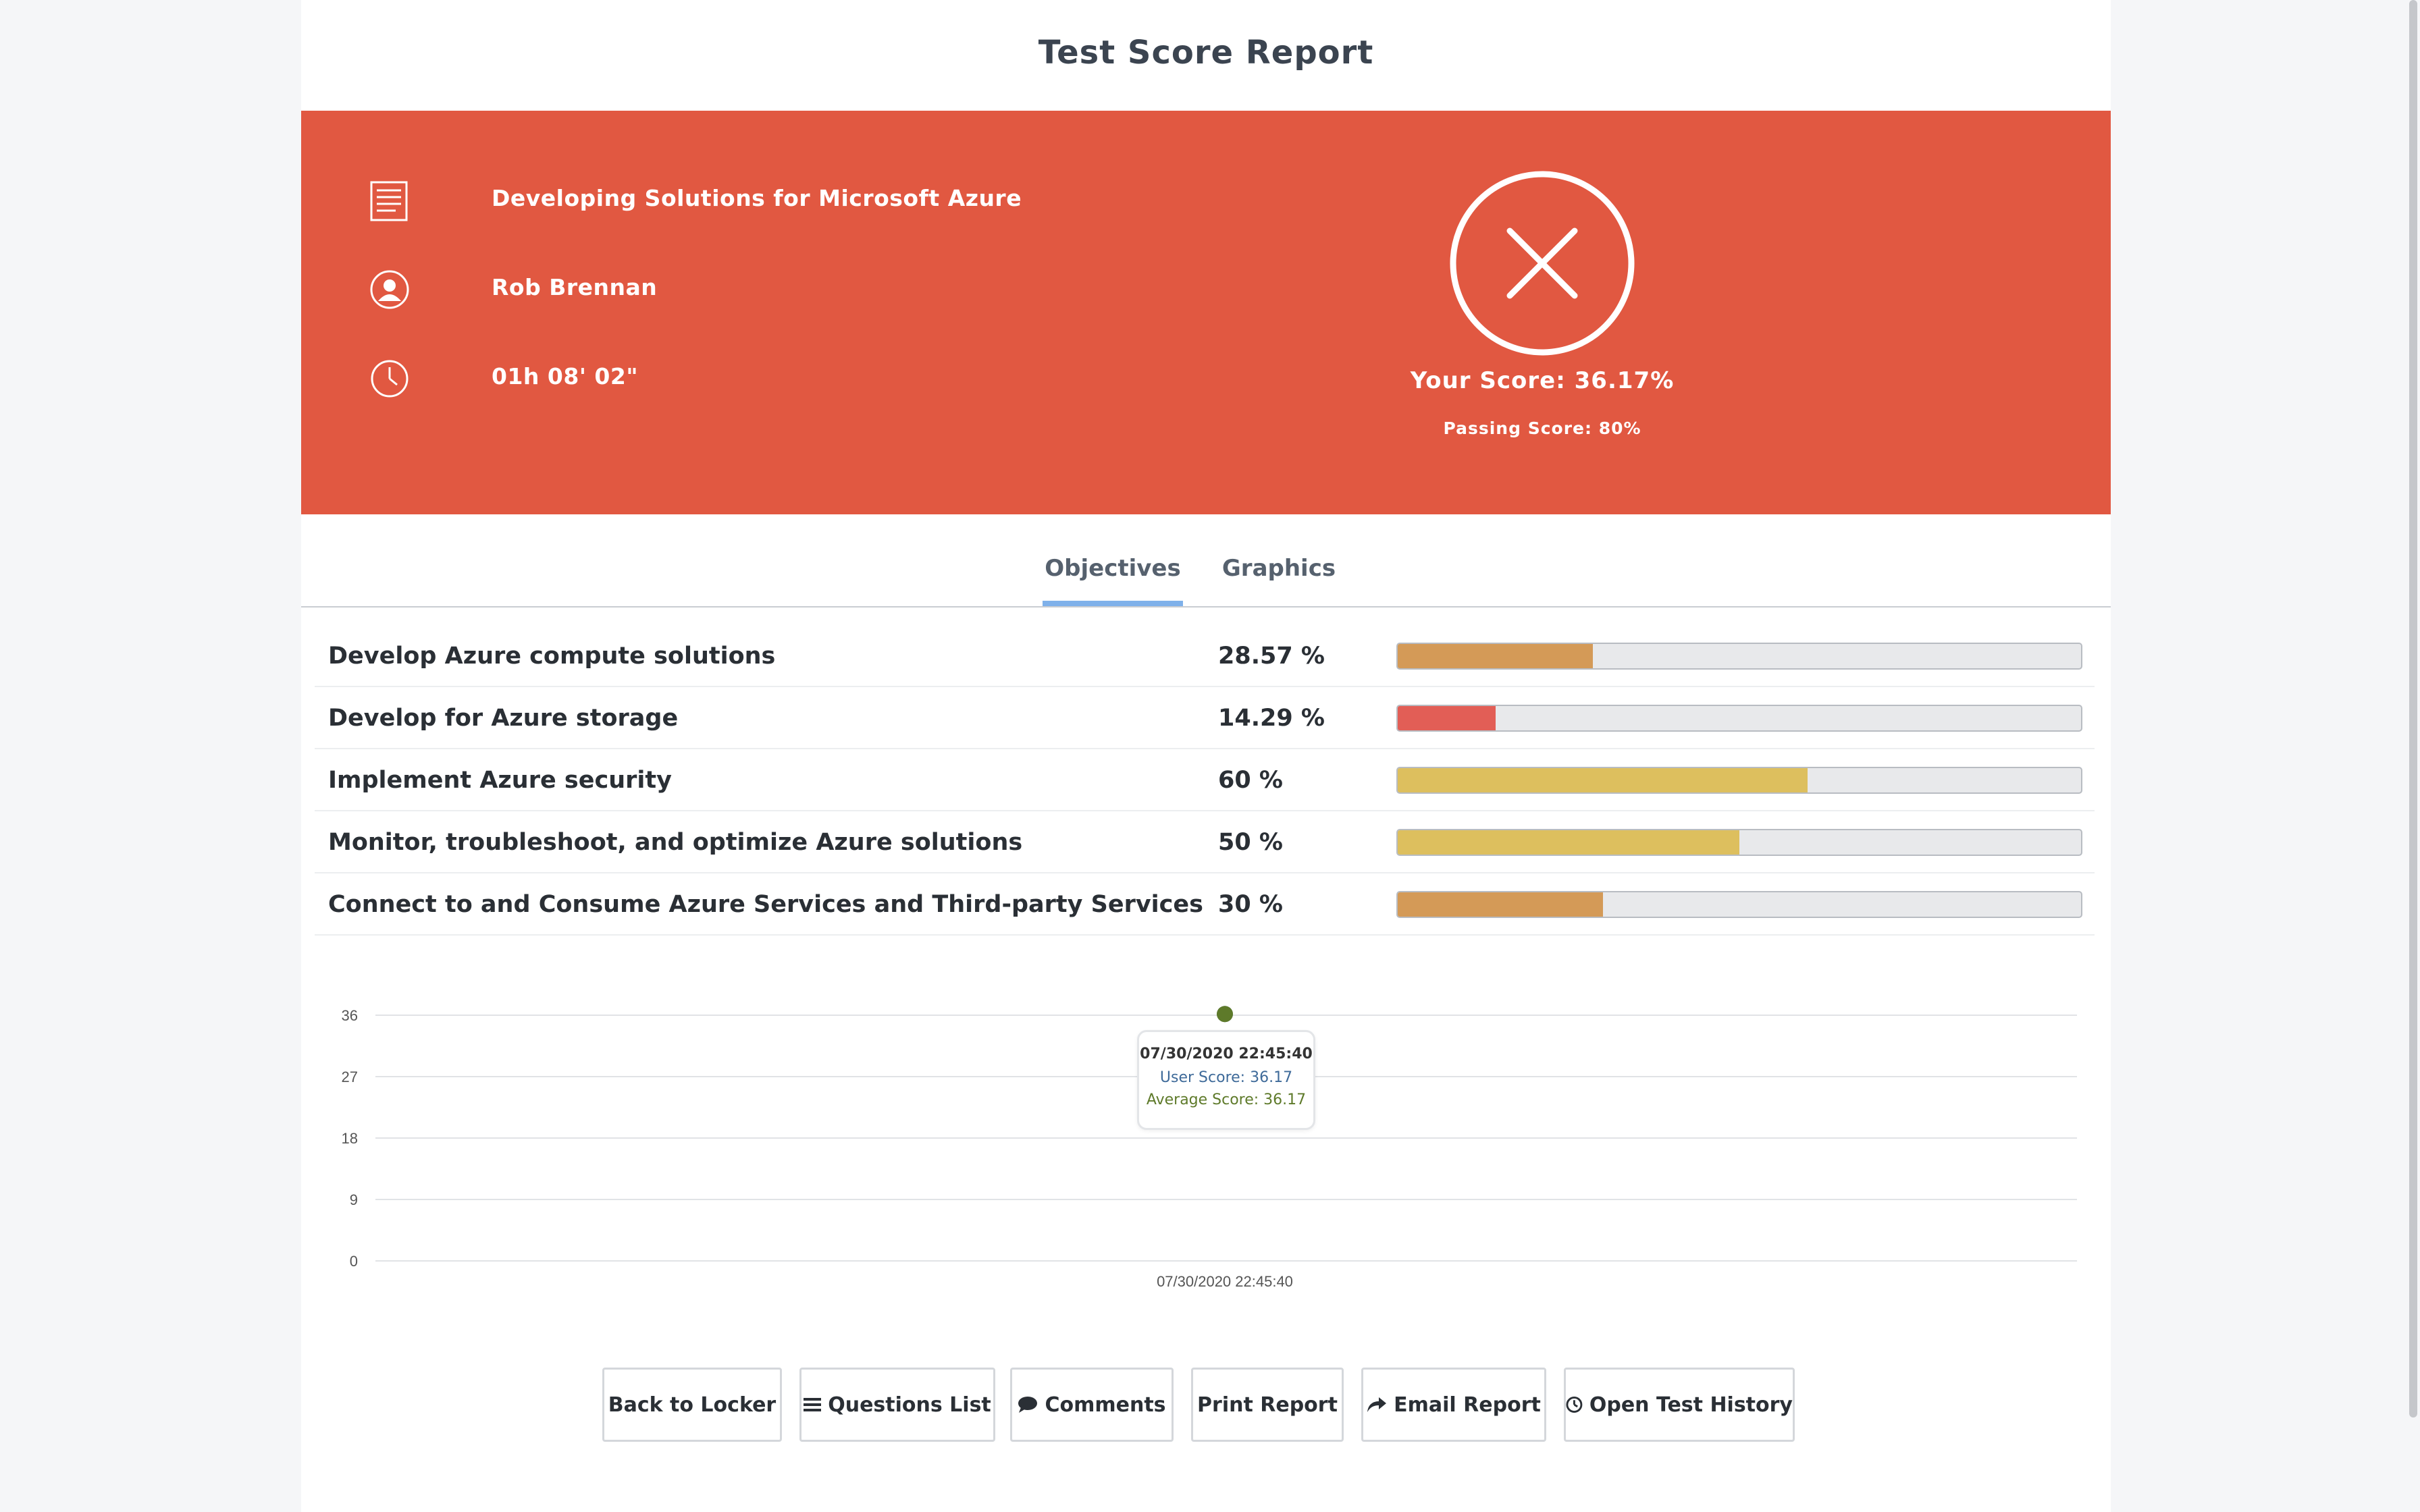 The height and width of the screenshot is (1512, 2420). What do you see at coordinates (389, 289) in the screenshot?
I see `user-icon` at bounding box center [389, 289].